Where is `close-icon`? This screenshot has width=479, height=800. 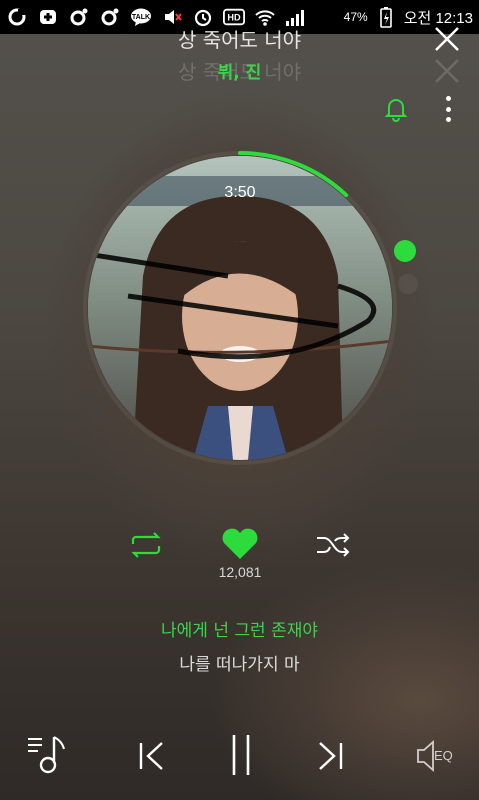 close-icon is located at coordinates (447, 39).